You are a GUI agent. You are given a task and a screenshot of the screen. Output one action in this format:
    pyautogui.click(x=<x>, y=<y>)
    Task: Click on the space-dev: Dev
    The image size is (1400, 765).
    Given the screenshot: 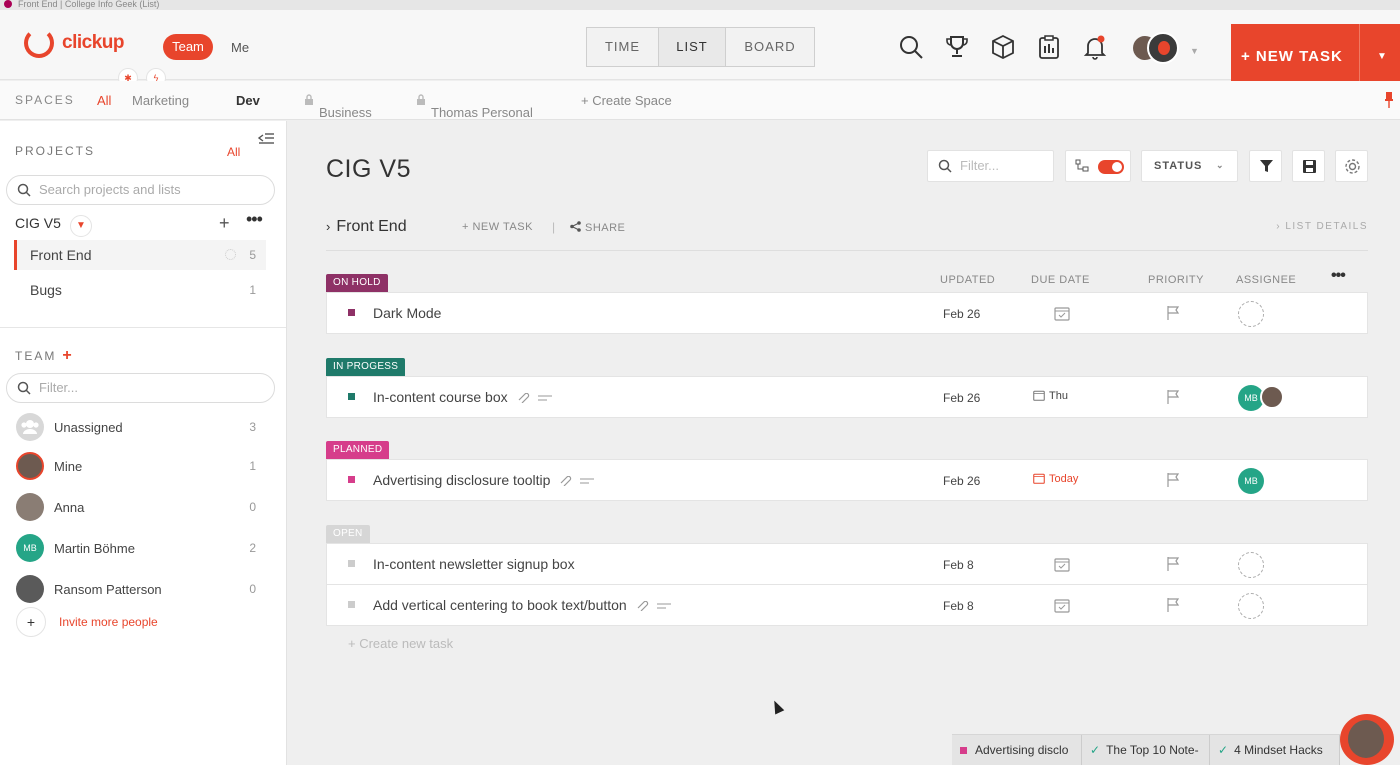 What is the action you would take?
    pyautogui.click(x=248, y=100)
    